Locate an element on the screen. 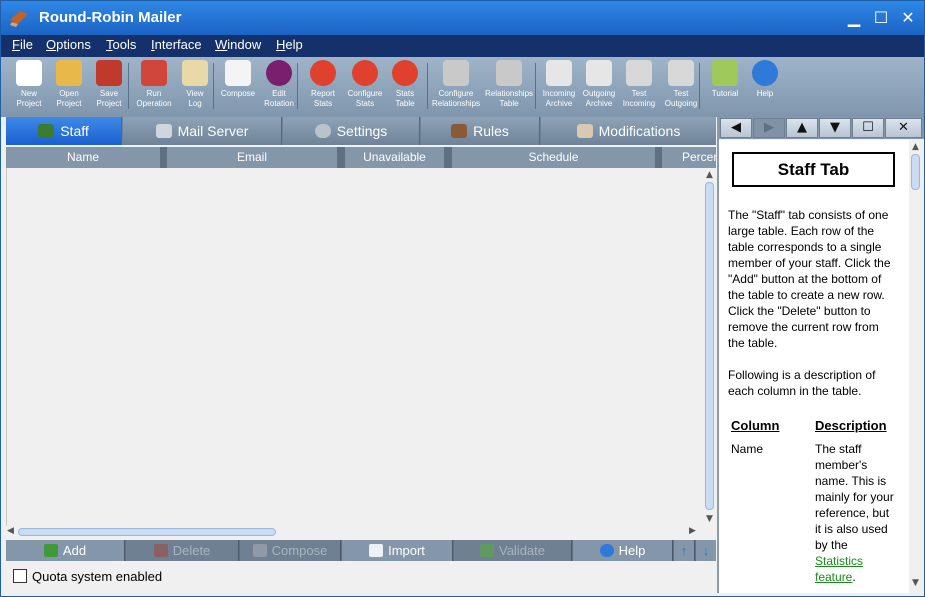 This screenshot has height=597, width=925. validate-button: Validate is located at coordinates (513, 550).